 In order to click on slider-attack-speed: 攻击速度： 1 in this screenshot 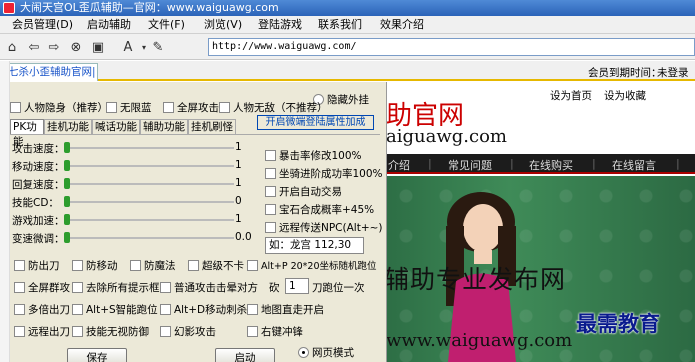, I will do `click(134, 148)`.